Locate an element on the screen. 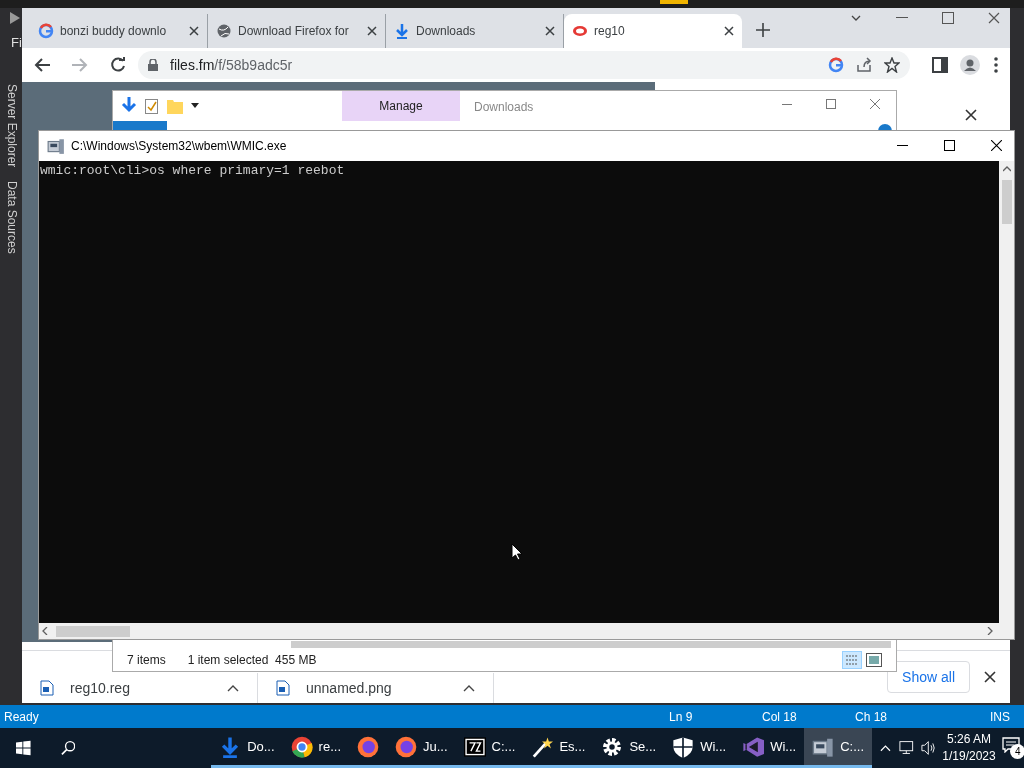 Image resolution: width=1024 pixels, height=768 pixels. tab-title: bonzi buddy downlo is located at coordinates (114, 31).